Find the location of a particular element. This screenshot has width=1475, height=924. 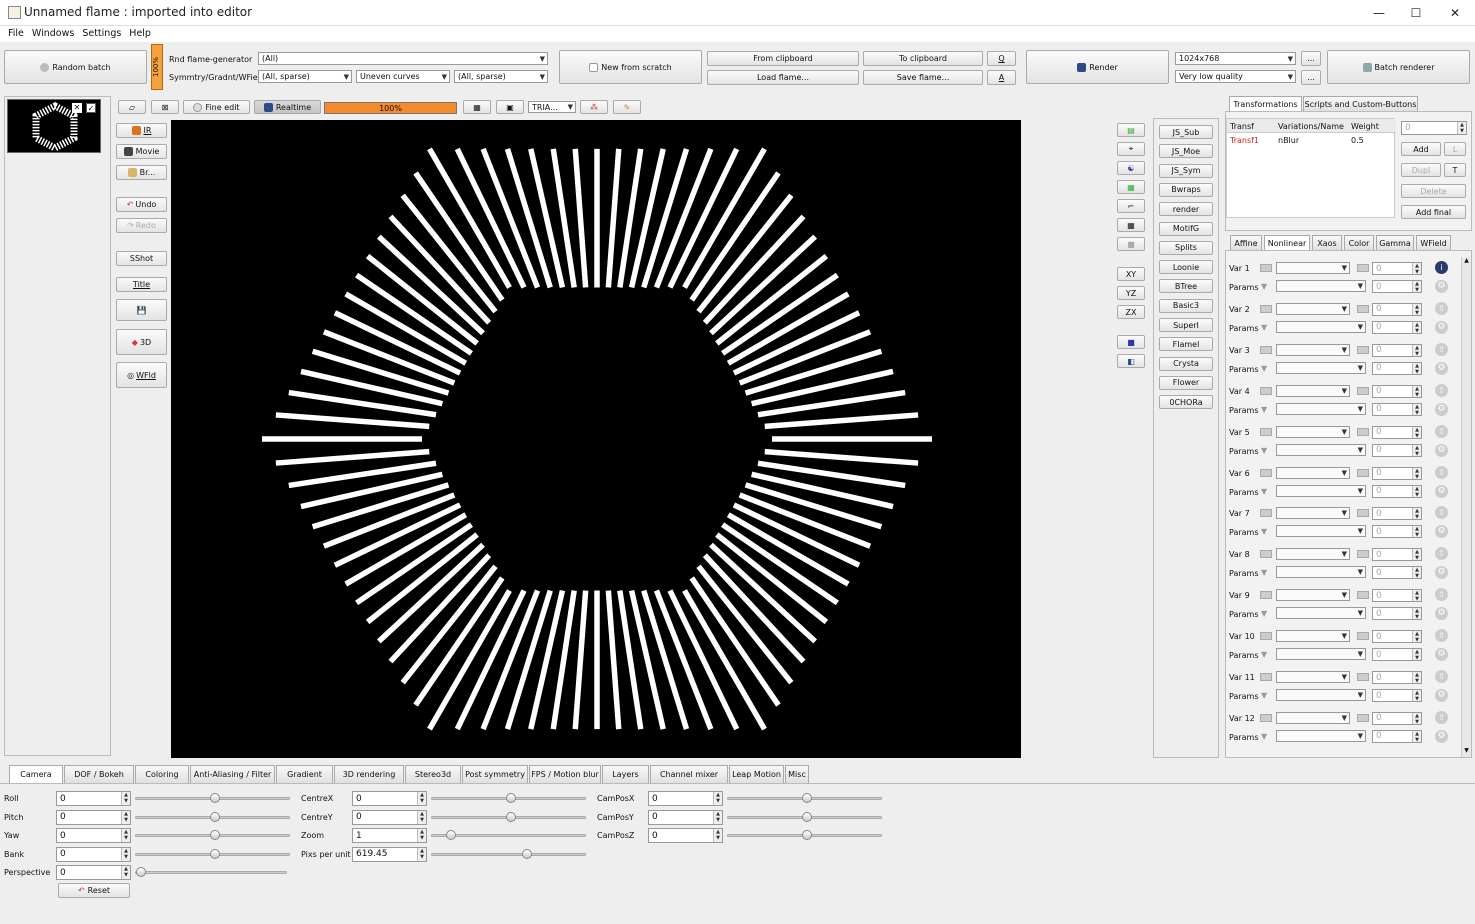

random-batch-button: Random batch is located at coordinates (75, 67).